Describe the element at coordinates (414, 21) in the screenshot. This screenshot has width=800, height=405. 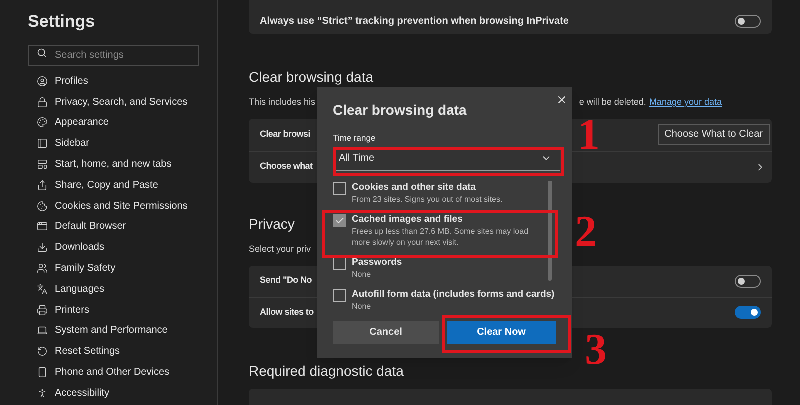
I see `setting-label: Always use “Strict” tracking prevention when browsing InPrivate` at that location.